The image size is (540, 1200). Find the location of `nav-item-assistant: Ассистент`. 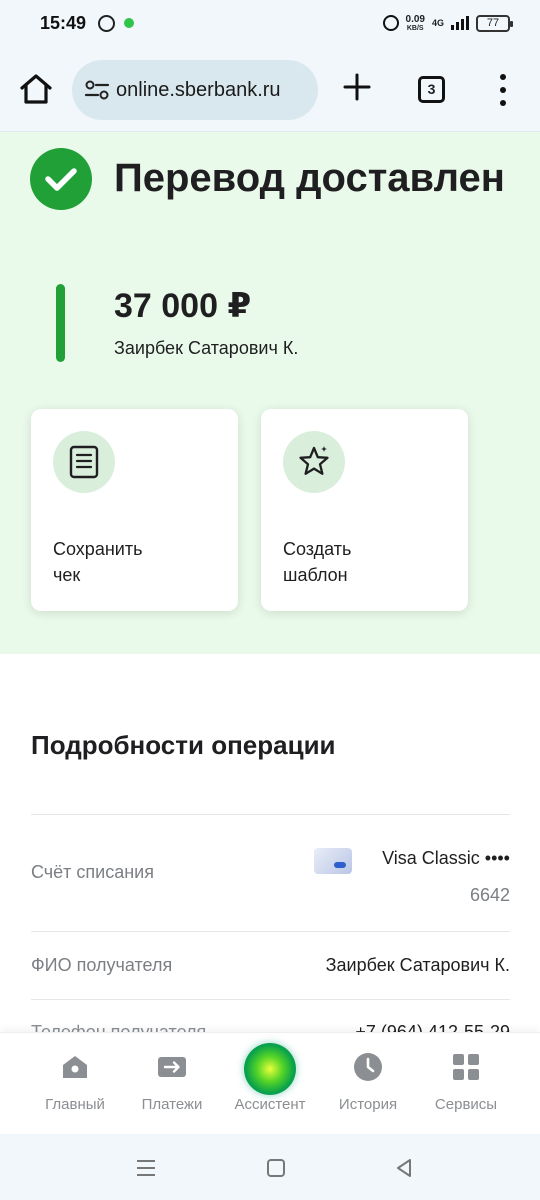

nav-item-assistant: Ассистент is located at coordinates (270, 1084).